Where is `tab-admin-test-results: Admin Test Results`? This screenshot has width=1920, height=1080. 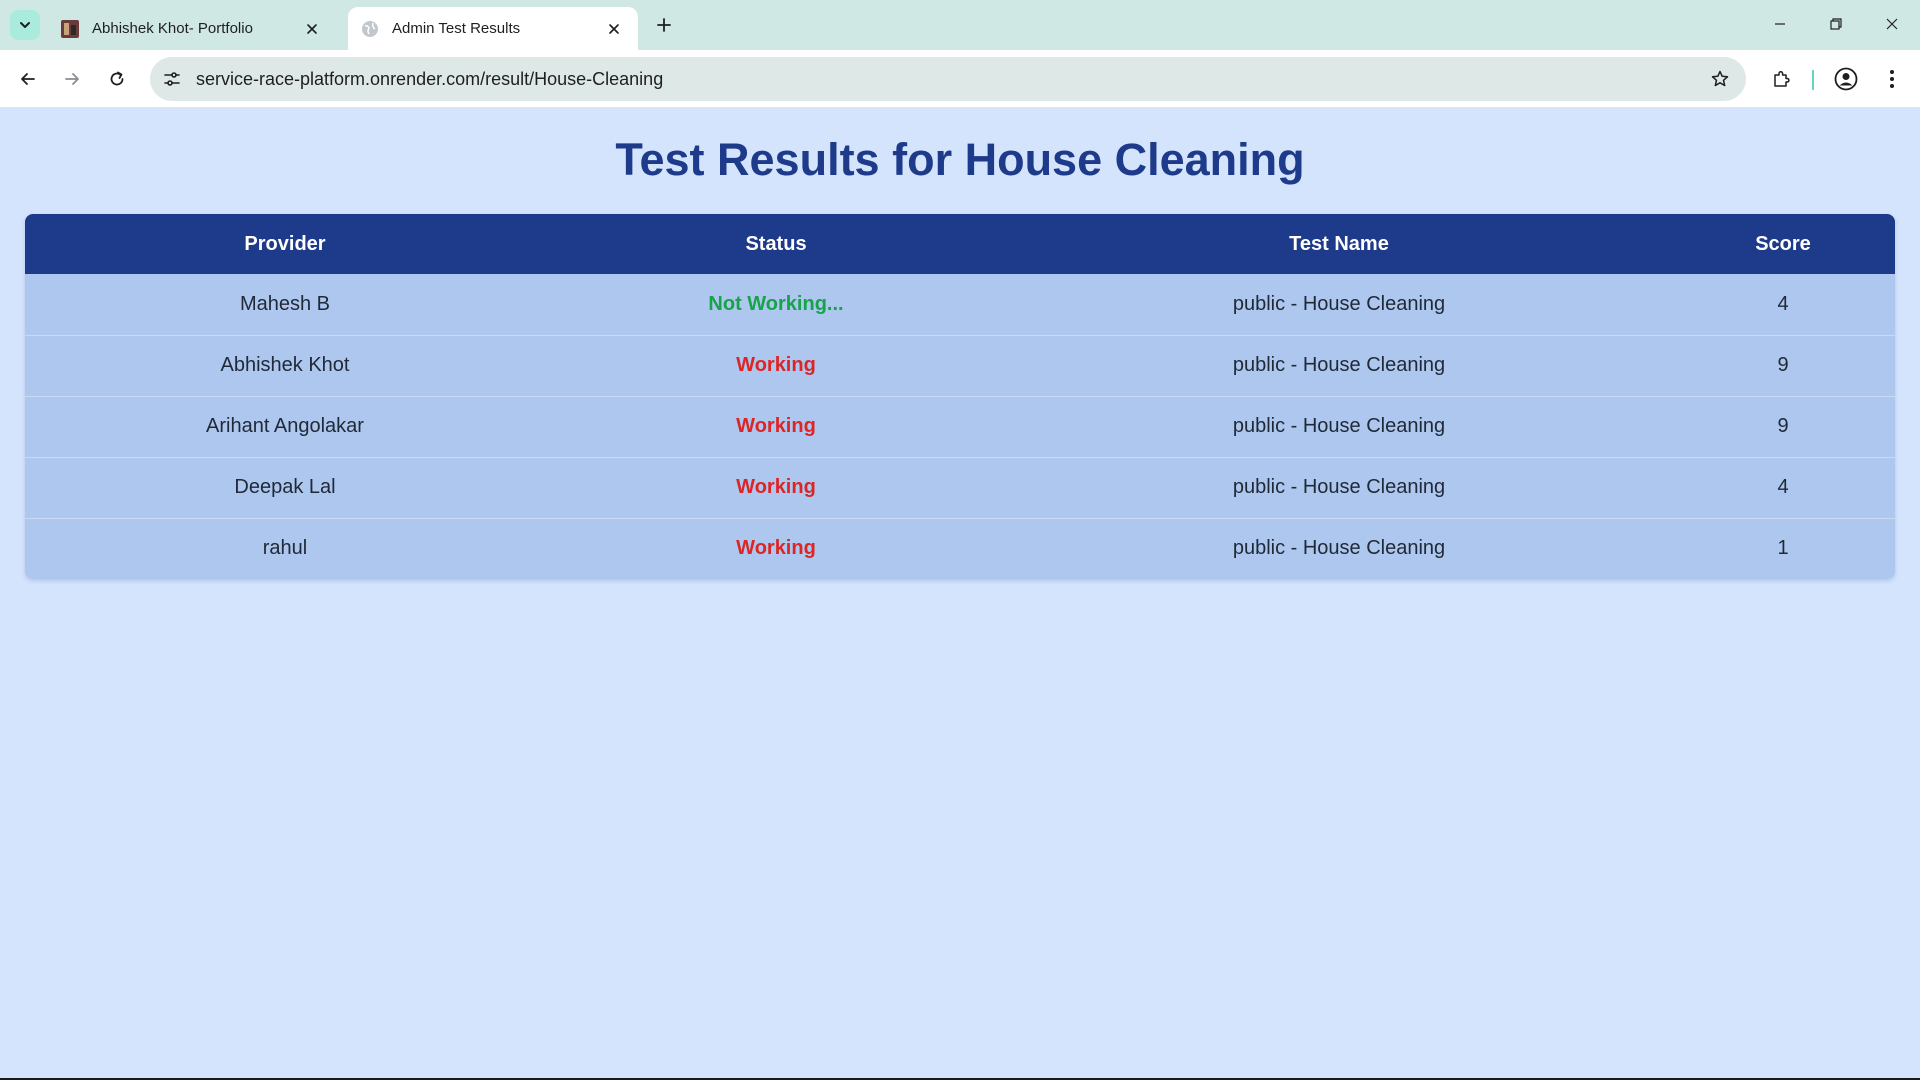
tab-admin-test-results: Admin Test Results is located at coordinates (493, 28).